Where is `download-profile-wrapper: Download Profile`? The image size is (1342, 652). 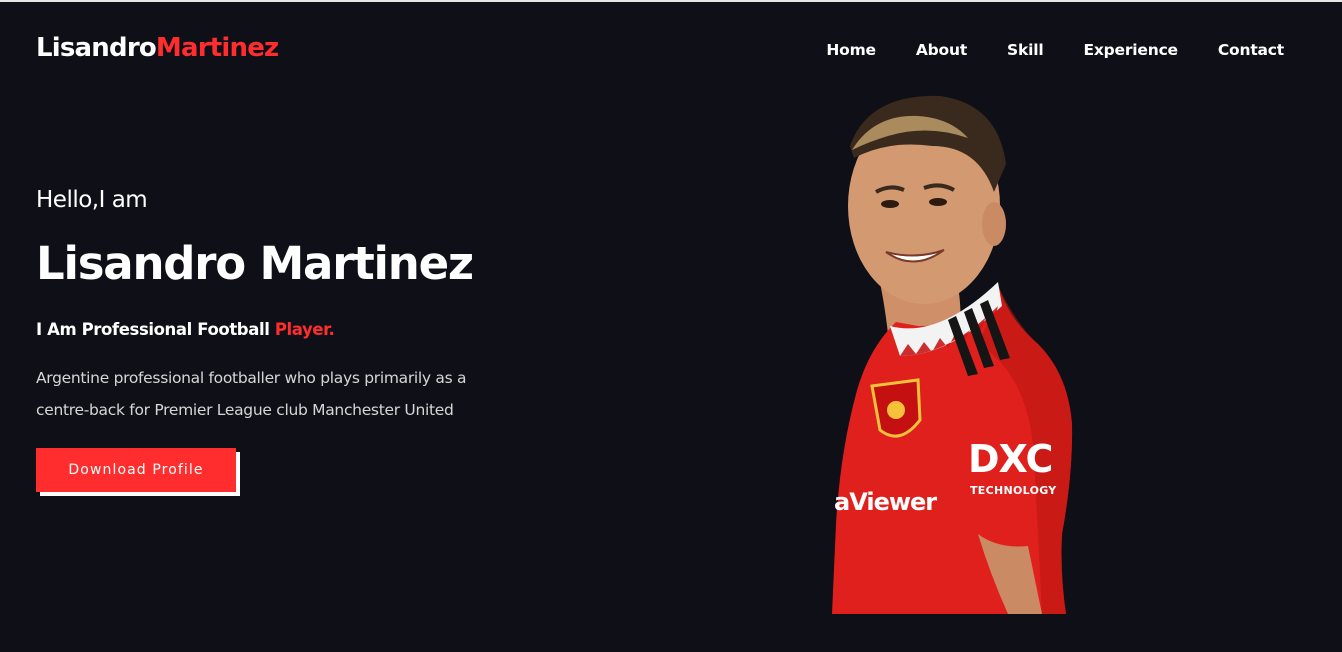
download-profile-wrapper: Download Profile is located at coordinates (138, 472).